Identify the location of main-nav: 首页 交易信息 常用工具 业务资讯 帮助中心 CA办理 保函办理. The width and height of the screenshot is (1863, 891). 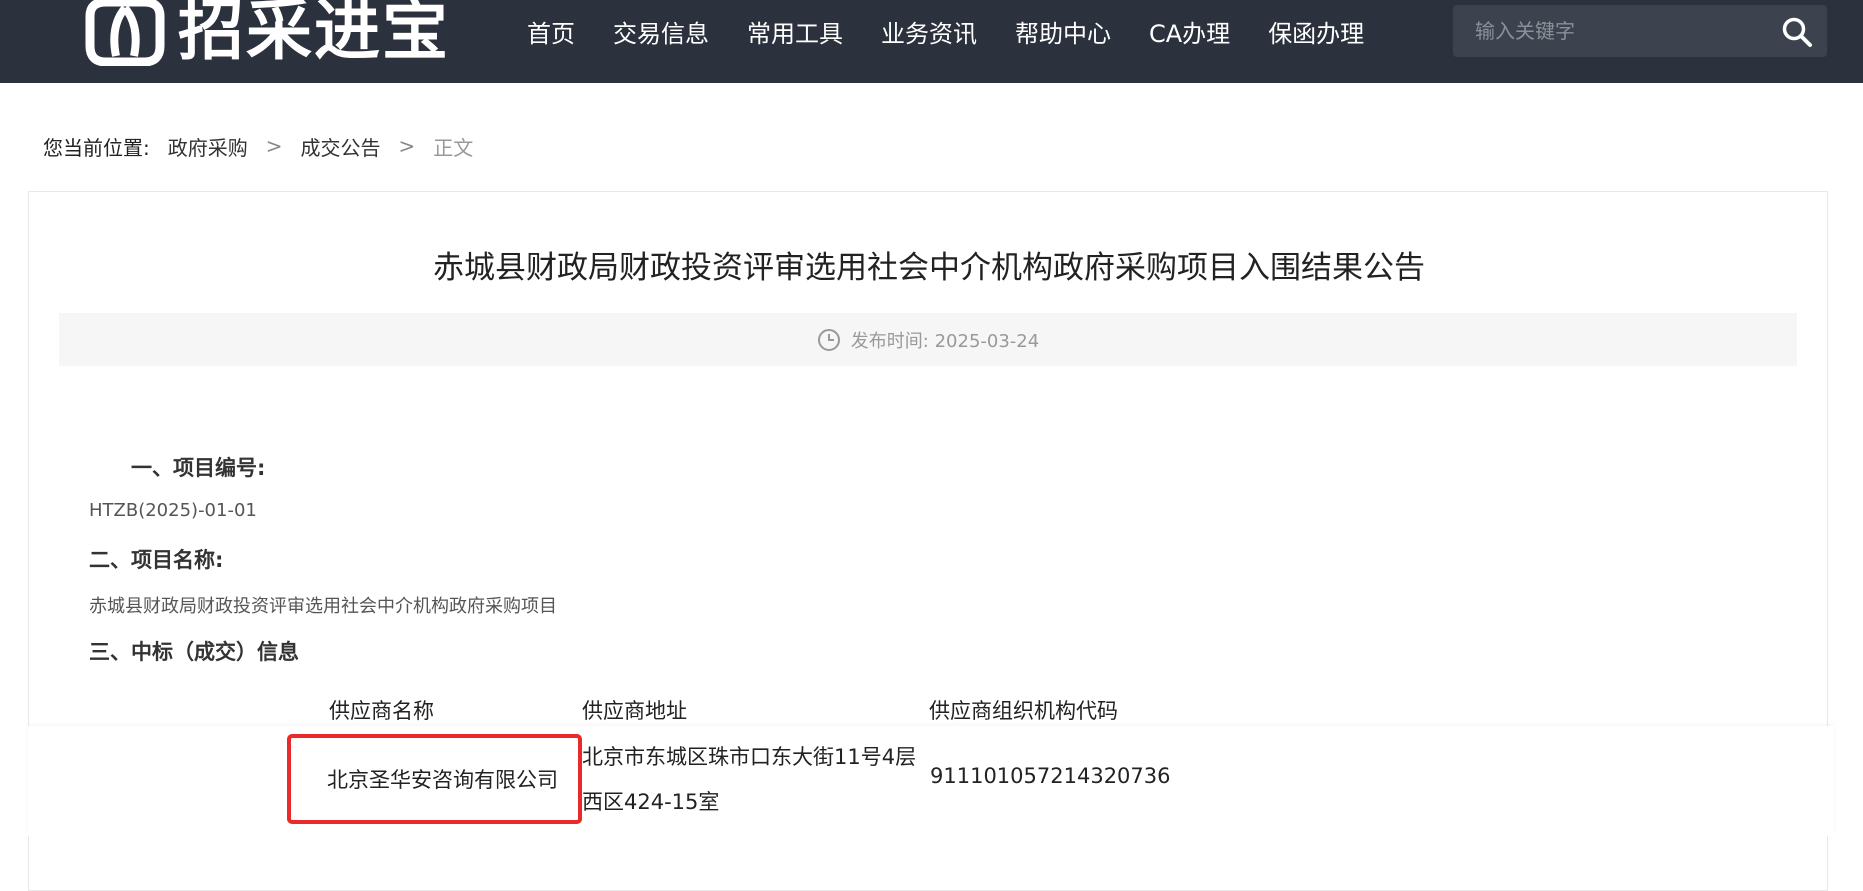
(945, 31).